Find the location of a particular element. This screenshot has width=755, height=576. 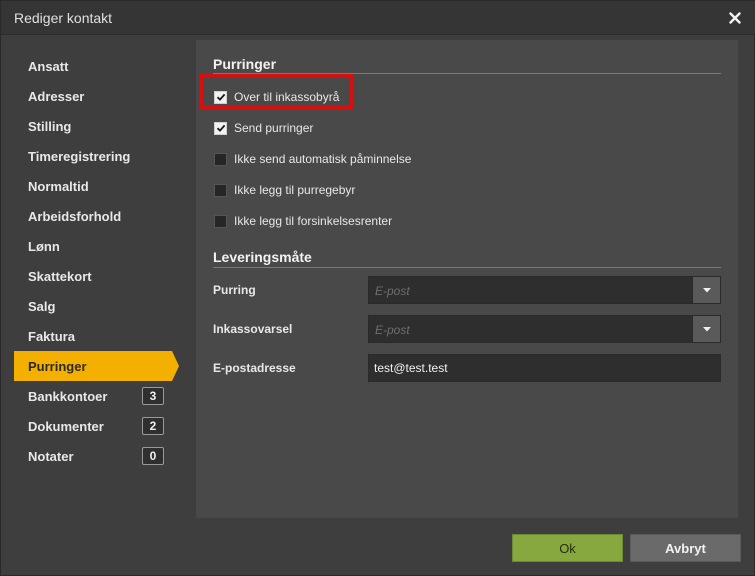

sidebar-item-label: Salg is located at coordinates (42, 306).